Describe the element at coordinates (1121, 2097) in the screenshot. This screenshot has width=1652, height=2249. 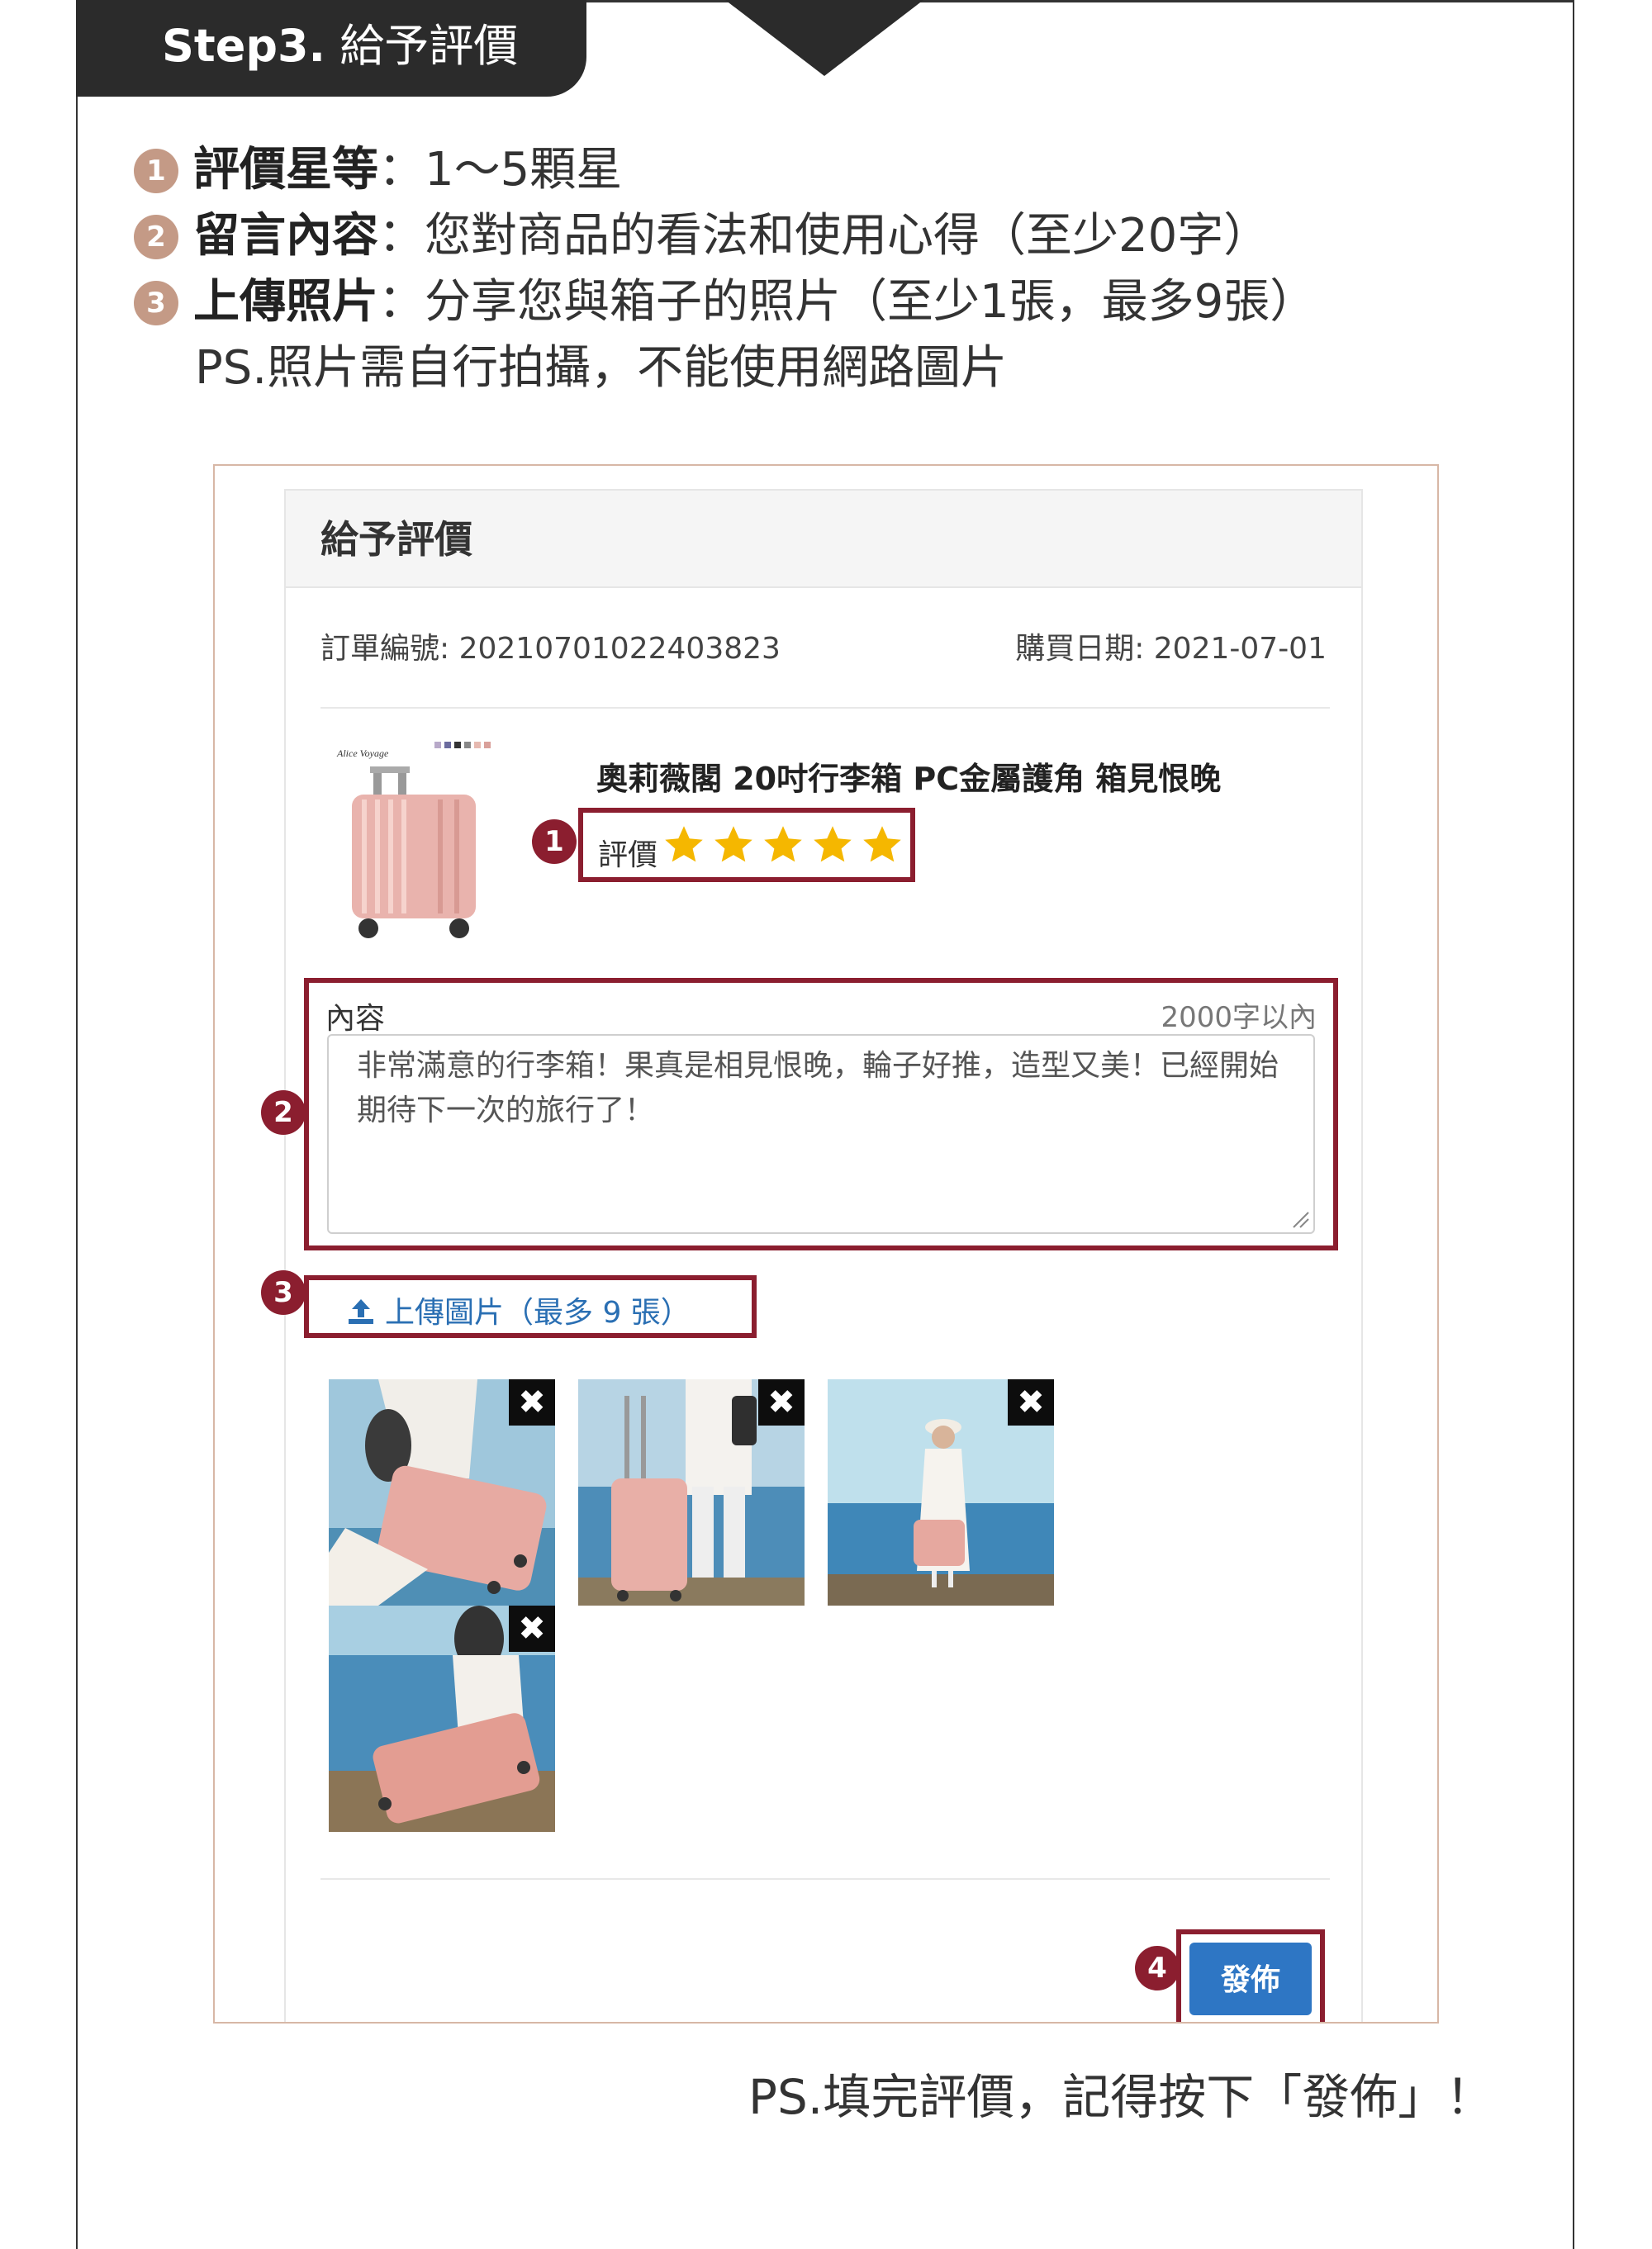
I see `publish-reminder: PS.填完評價，記得按下「發佈」！` at that location.